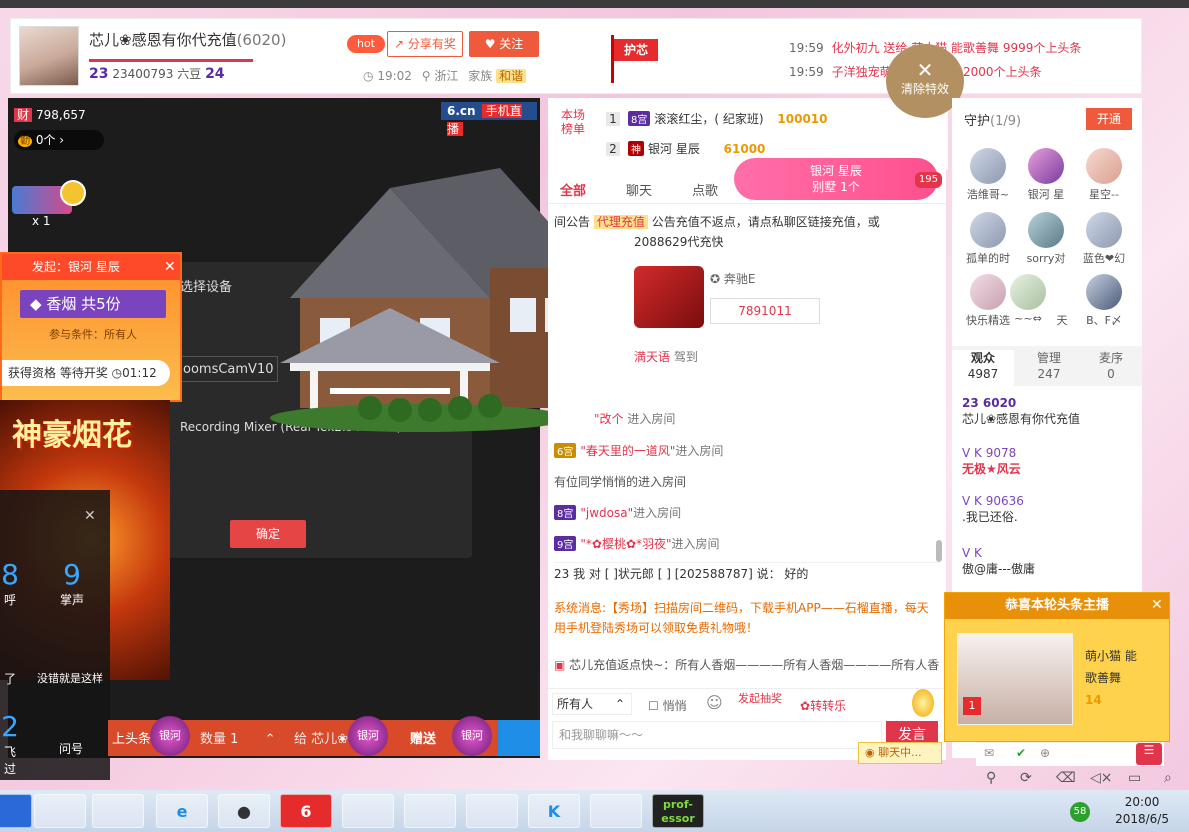 The width and height of the screenshot is (1189, 832). Describe the element at coordinates (59, 140) in the screenshot. I see `item-counter: 勤 0个 ›` at that location.